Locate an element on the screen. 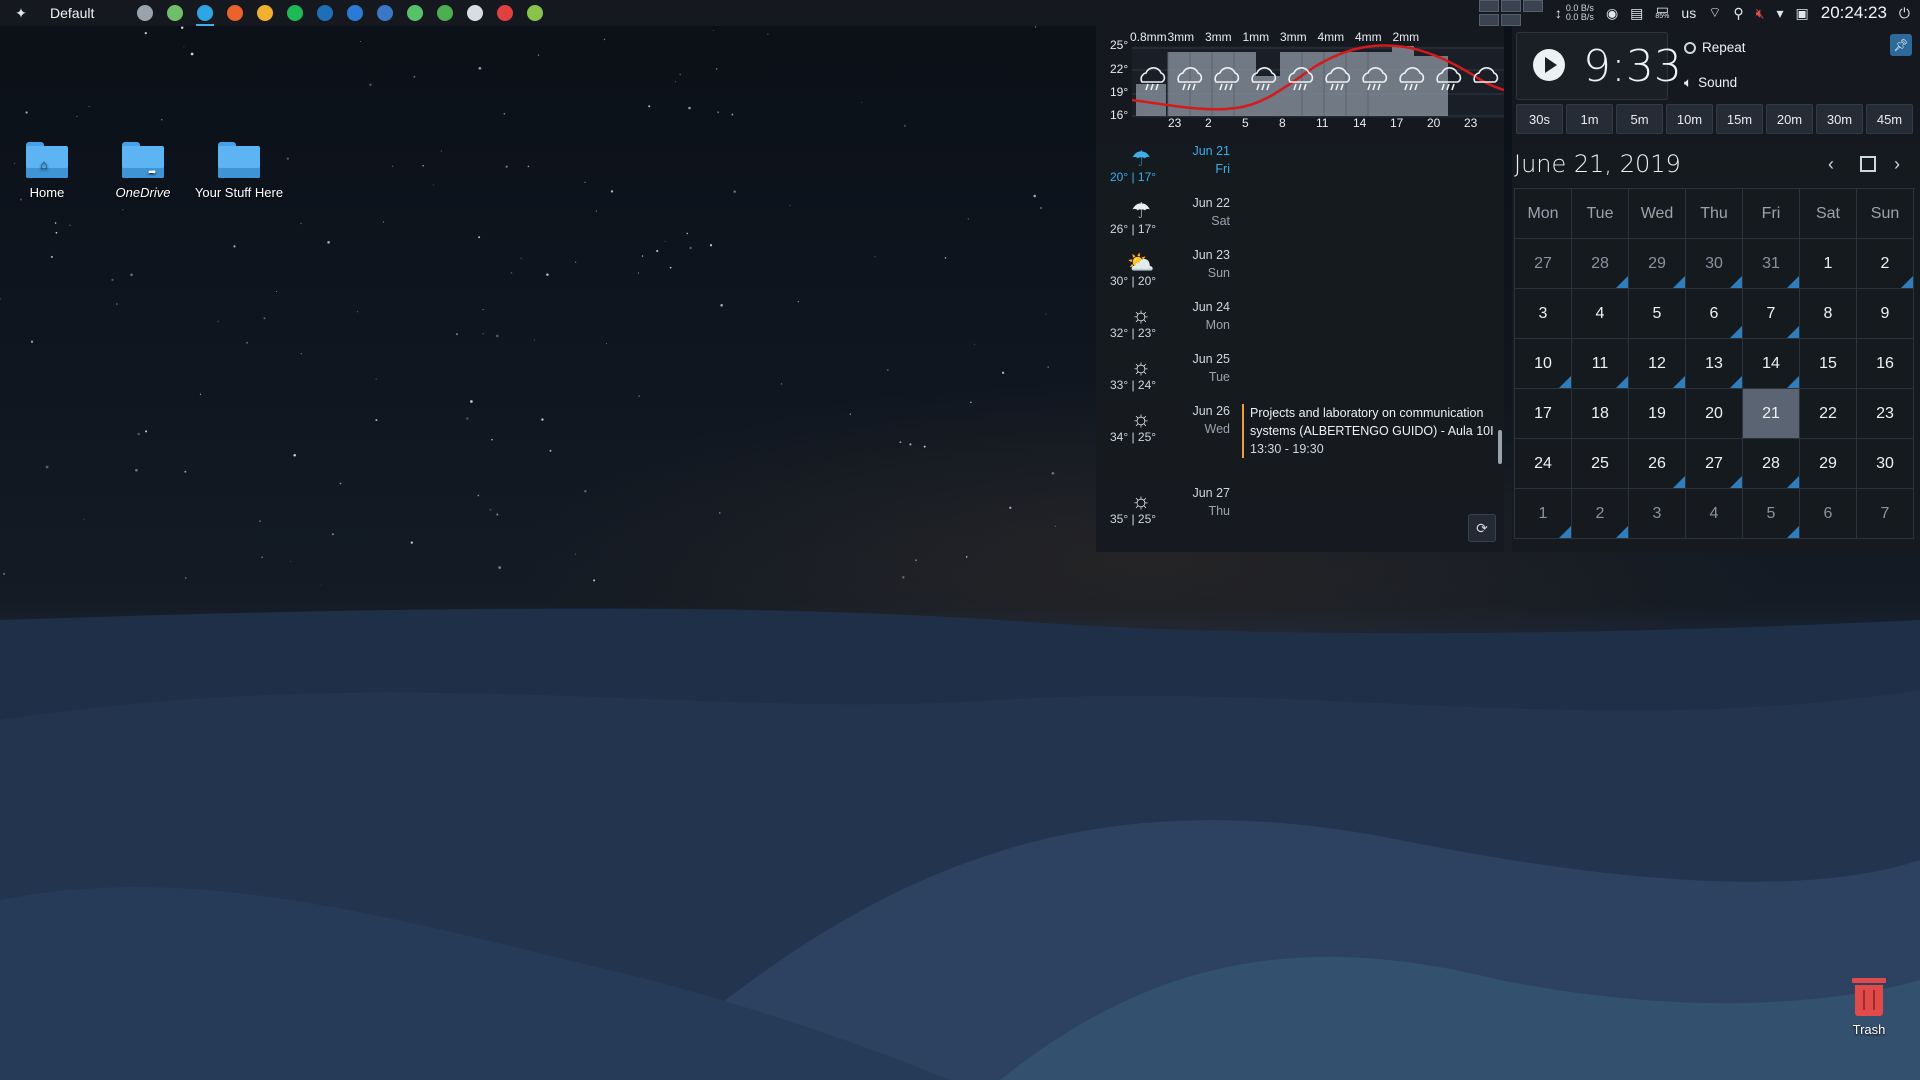 The width and height of the screenshot is (1920, 1080). calendar-day: 12 is located at coordinates (1657, 364).